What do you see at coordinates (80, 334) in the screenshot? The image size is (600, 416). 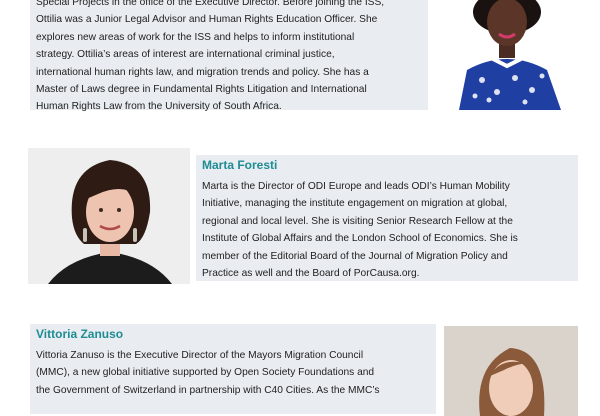 I see `profile-name: Vittoria Zanuso` at bounding box center [80, 334].